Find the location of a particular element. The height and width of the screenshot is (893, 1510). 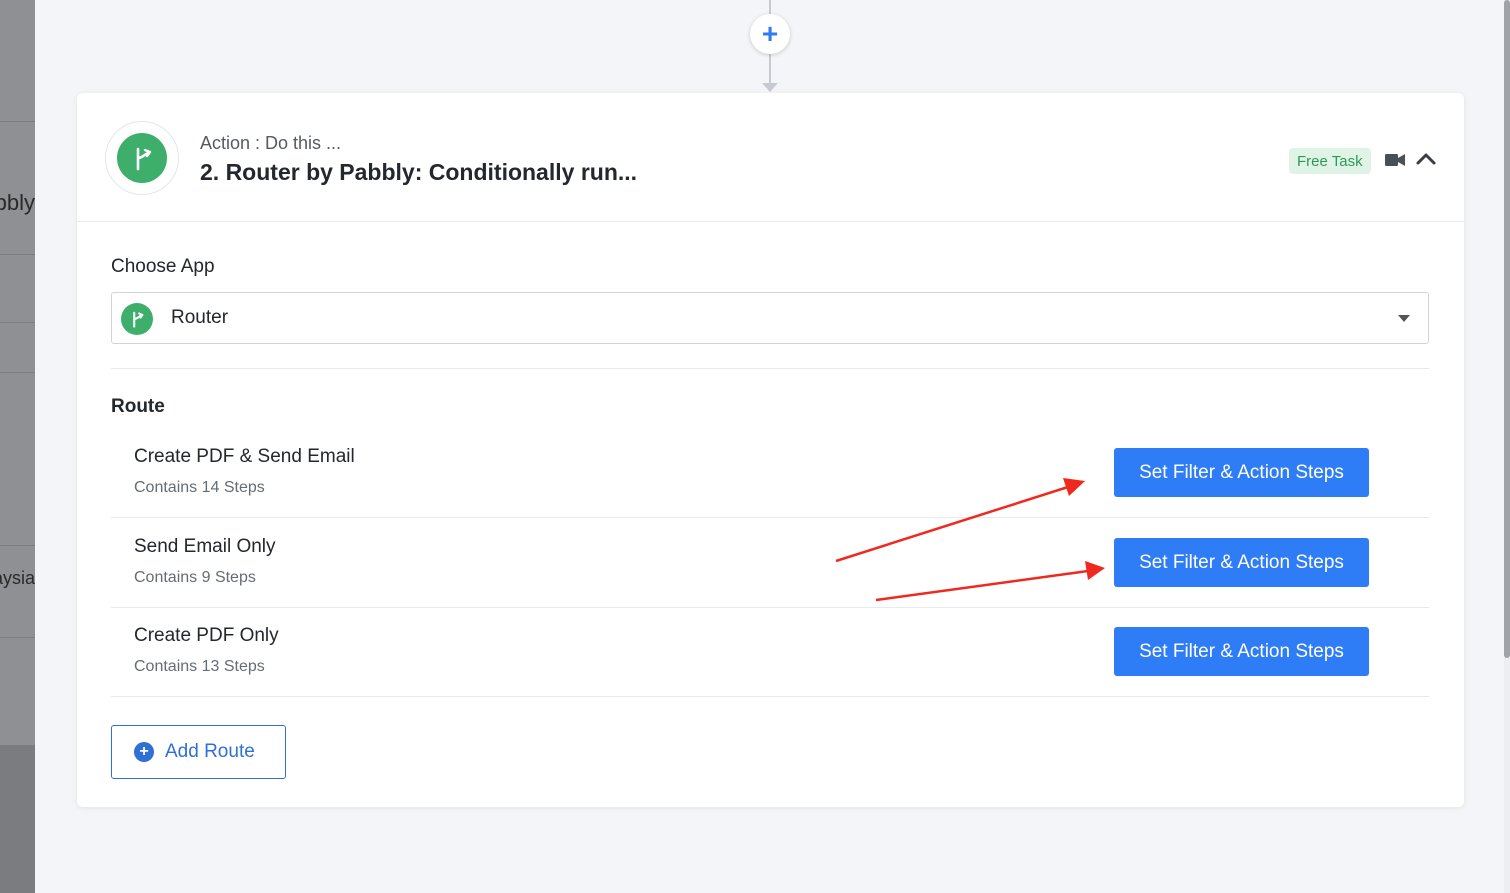

add-route-label: Add Route is located at coordinates (210, 751).